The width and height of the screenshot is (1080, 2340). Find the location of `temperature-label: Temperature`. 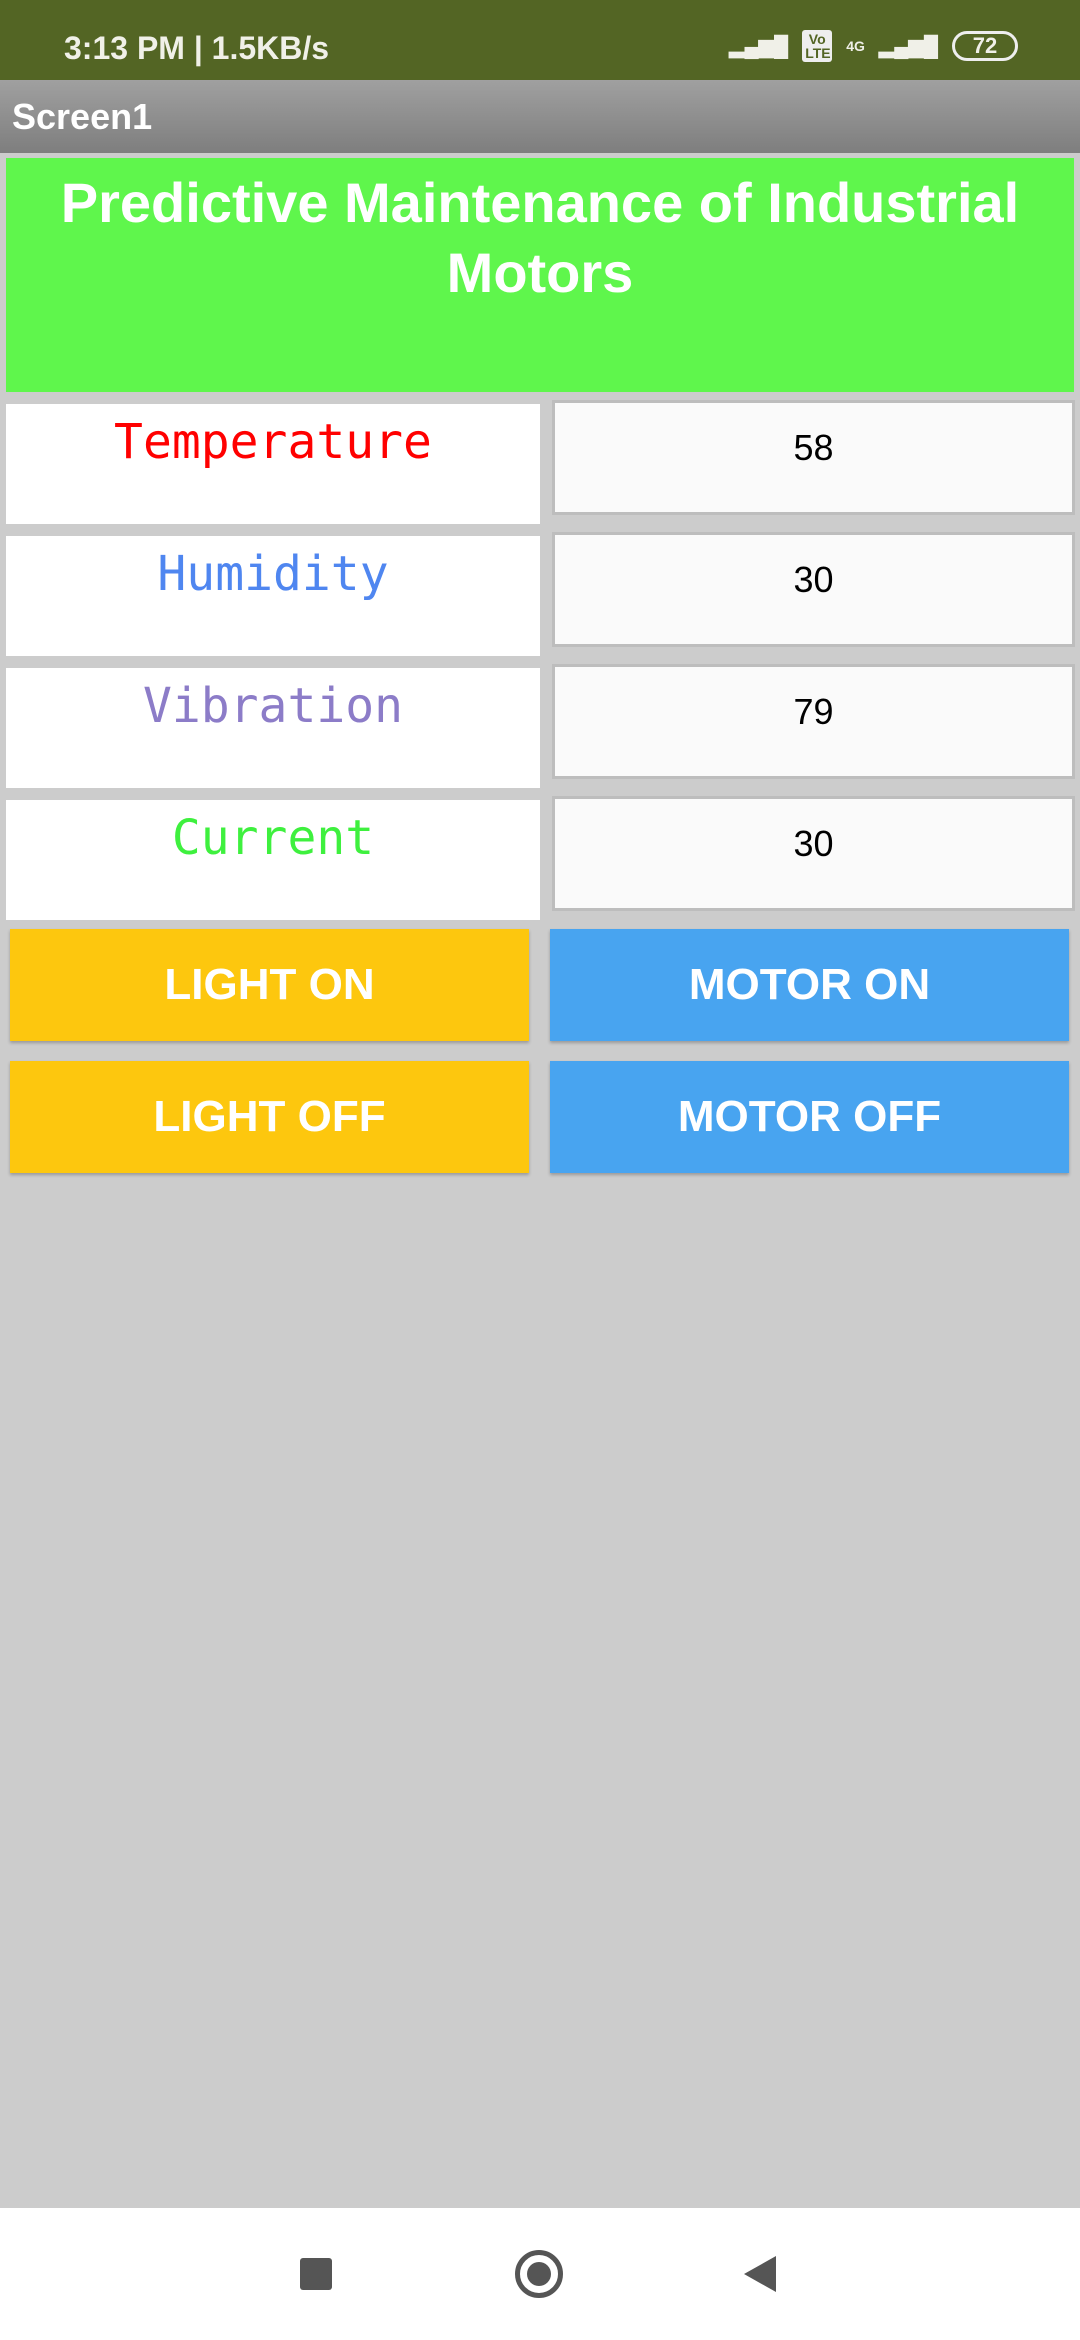

temperature-label: Temperature is located at coordinates (273, 464).